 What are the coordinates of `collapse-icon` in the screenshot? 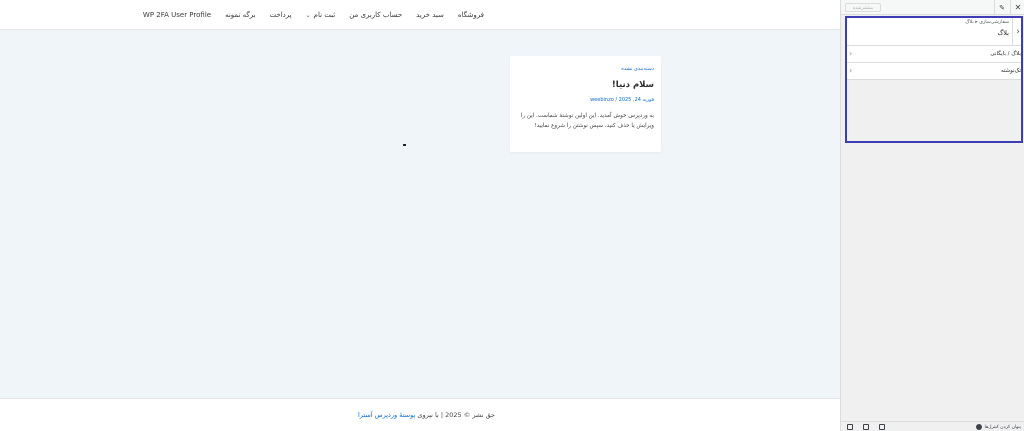 It's located at (979, 427).